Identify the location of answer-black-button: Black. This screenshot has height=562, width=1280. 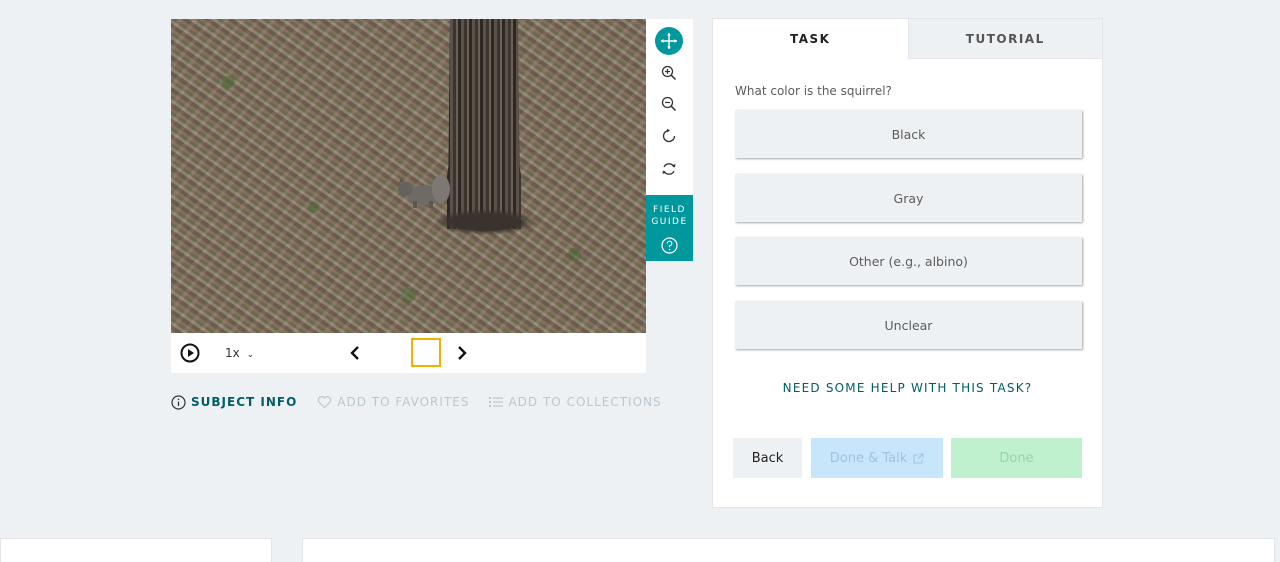
(908, 134).